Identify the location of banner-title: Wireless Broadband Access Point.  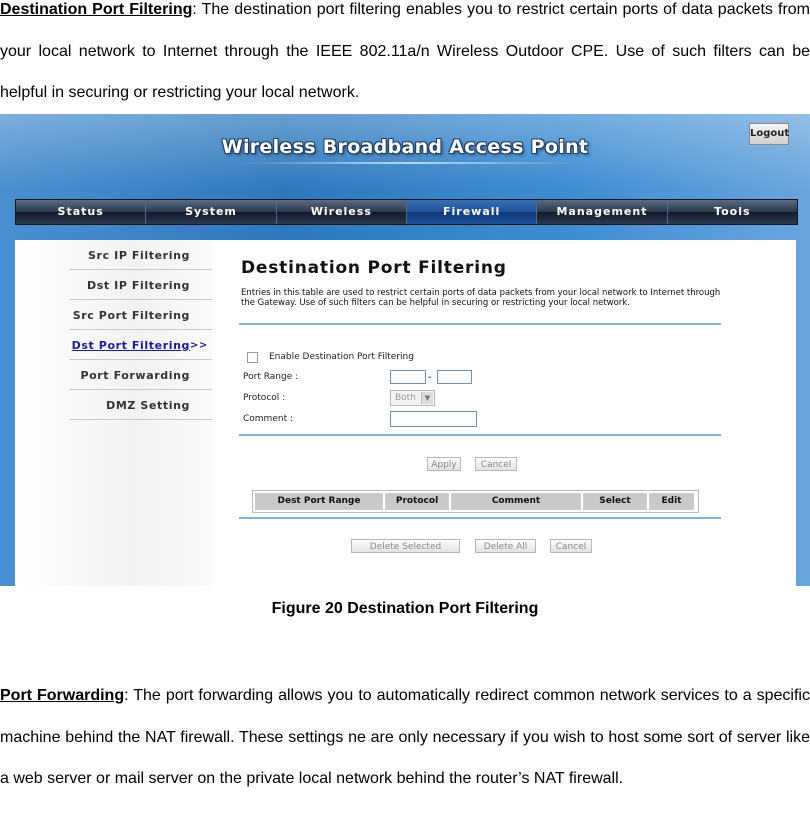
(405, 147).